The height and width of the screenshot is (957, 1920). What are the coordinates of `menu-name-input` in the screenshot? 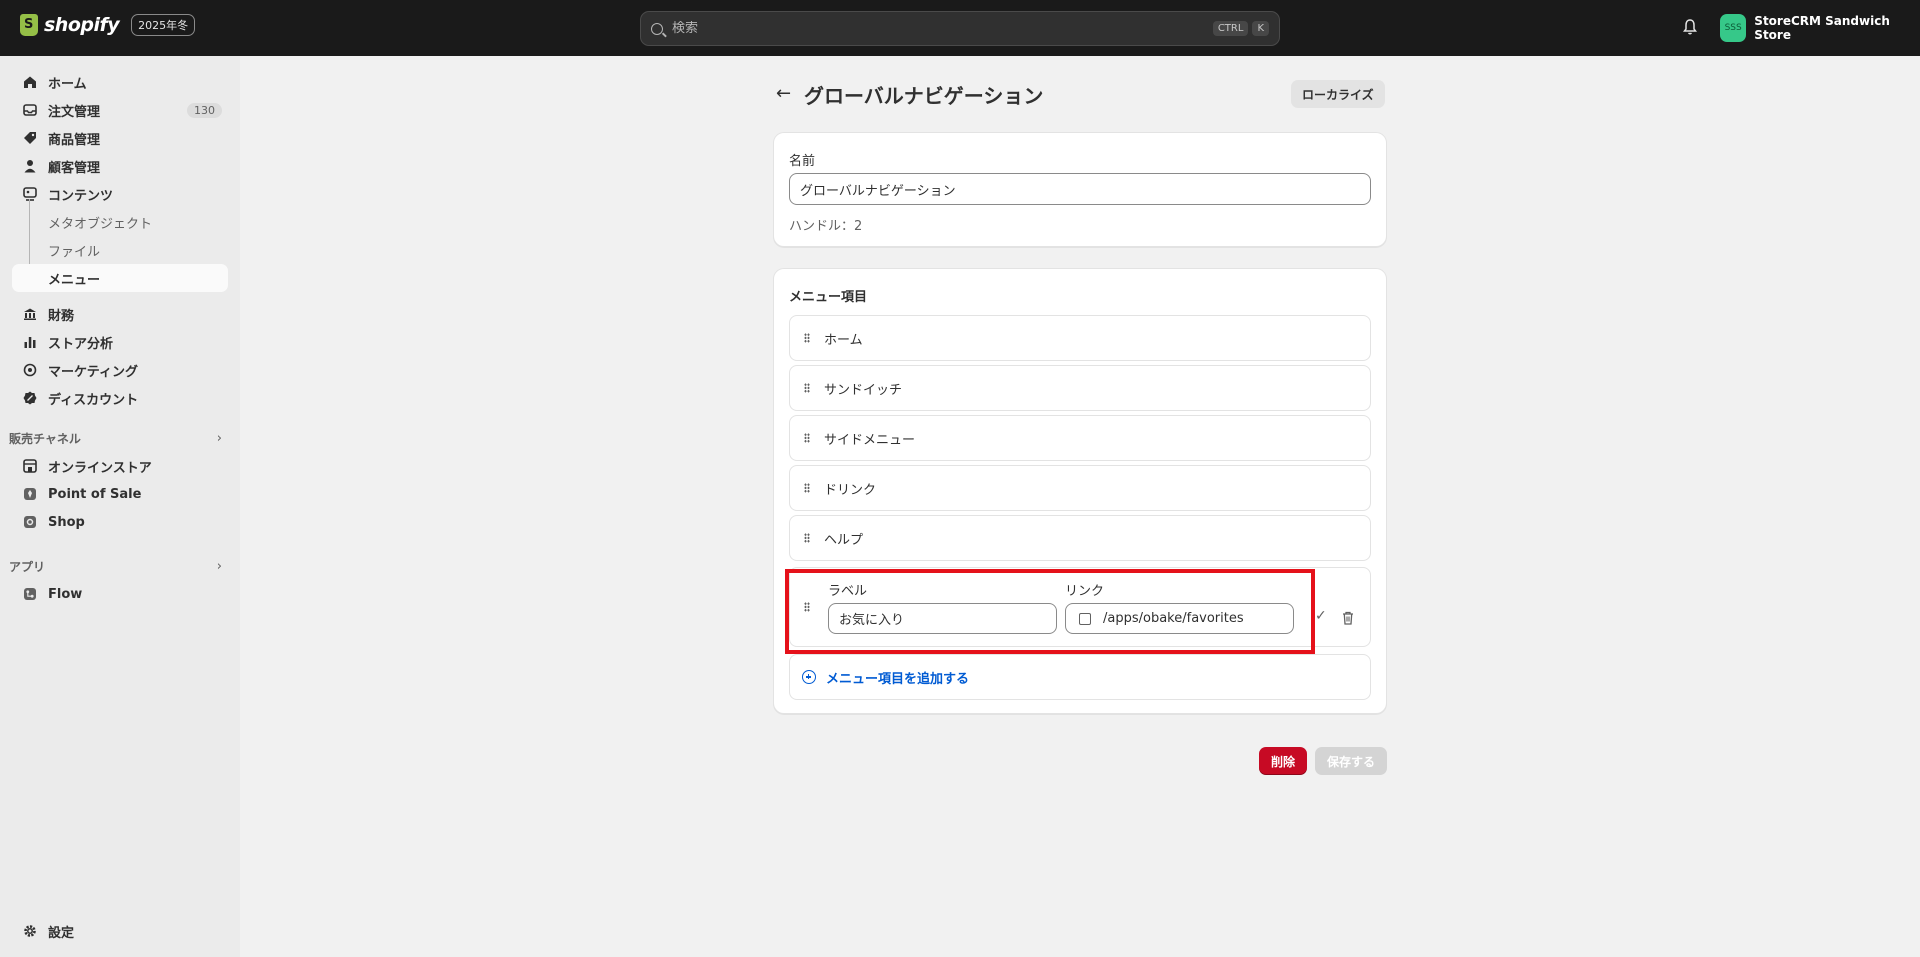 It's located at (1080, 189).